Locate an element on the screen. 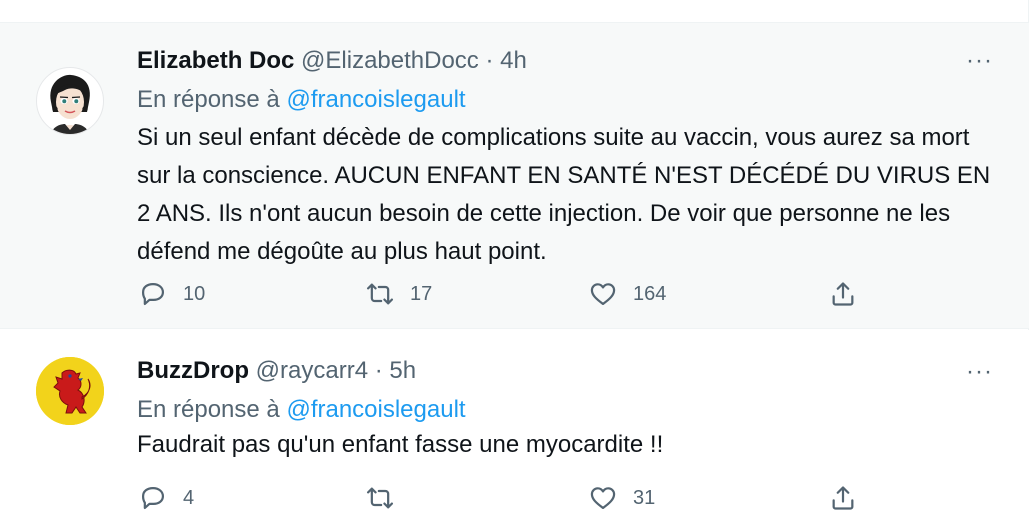 The image size is (1036, 516). like-count: 164 is located at coordinates (650, 293).